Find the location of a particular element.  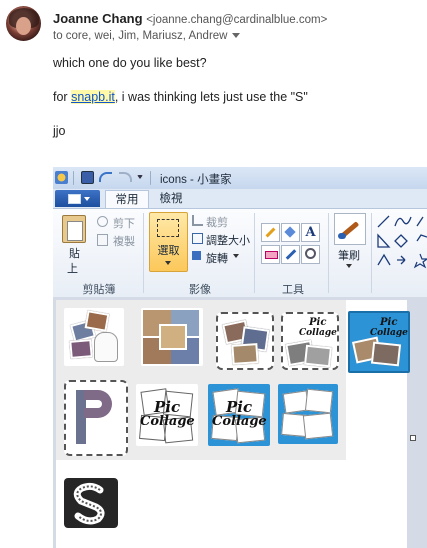

tools-group-label: 工具 is located at coordinates (293, 290).